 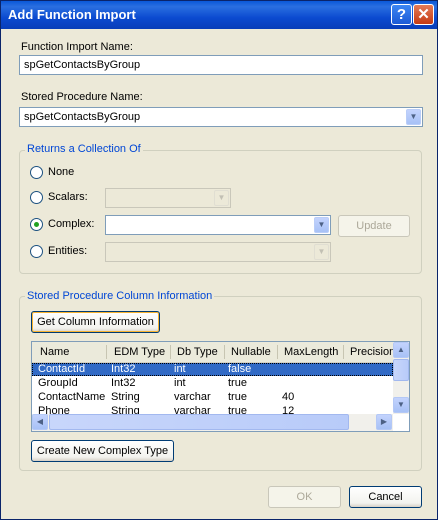 I want to click on cell-name: GroupId, so click(x=58, y=383).